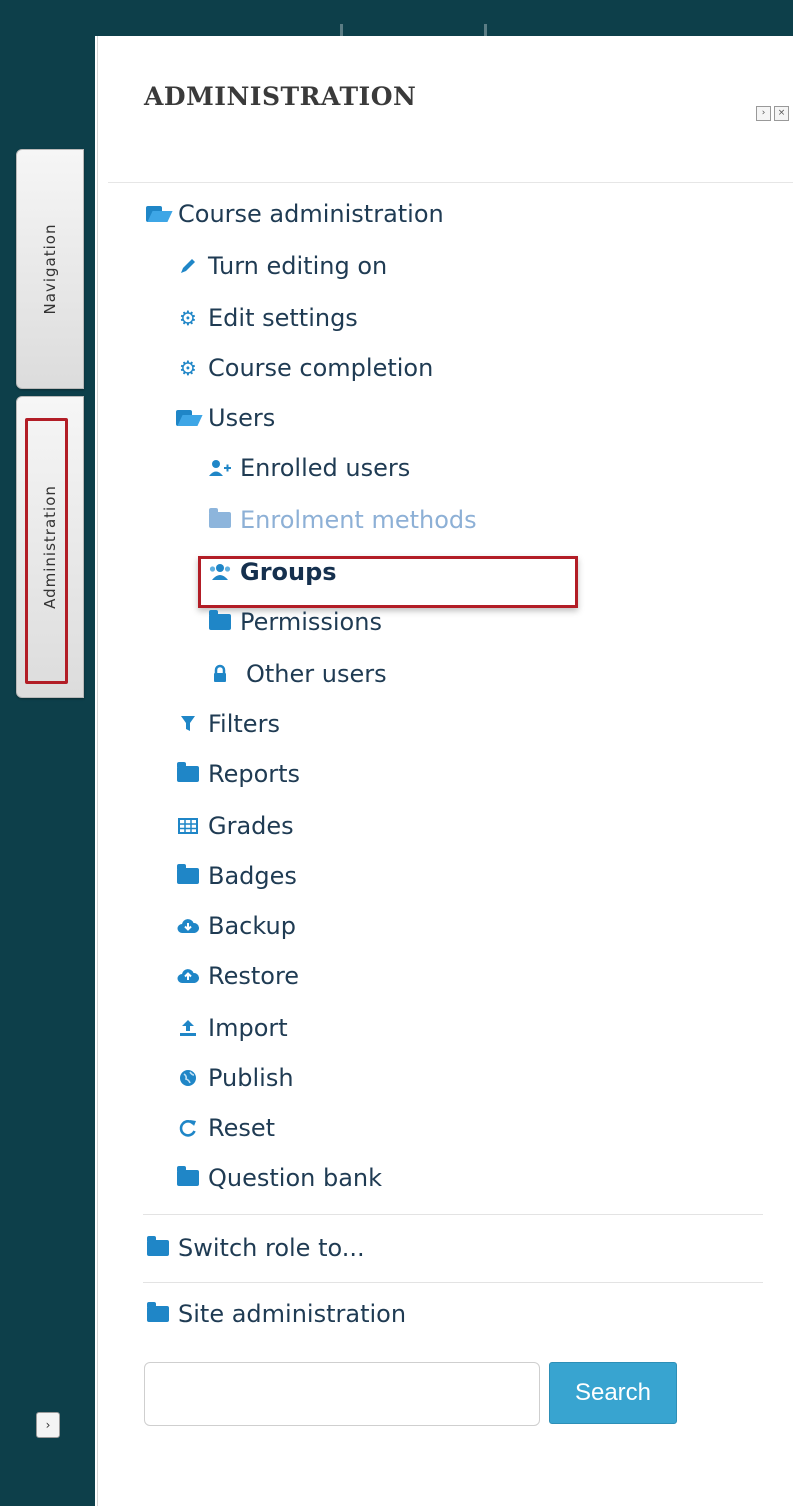 This screenshot has height=1506, width=793. Describe the element at coordinates (763, 113) in the screenshot. I see `dock-block-icon: ›` at that location.